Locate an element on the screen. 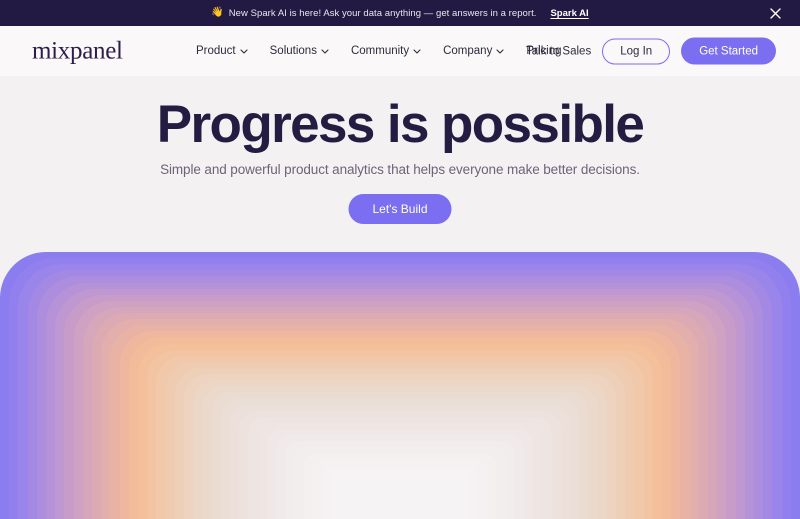 The image size is (800, 519). waving-hand-emoji: 👋 is located at coordinates (217, 12).